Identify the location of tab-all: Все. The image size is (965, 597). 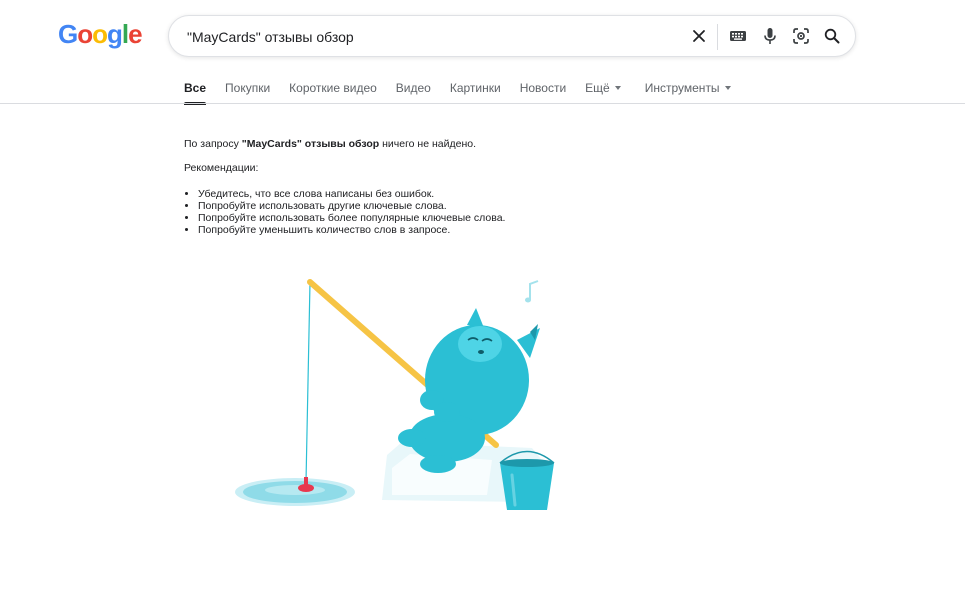
(195, 91).